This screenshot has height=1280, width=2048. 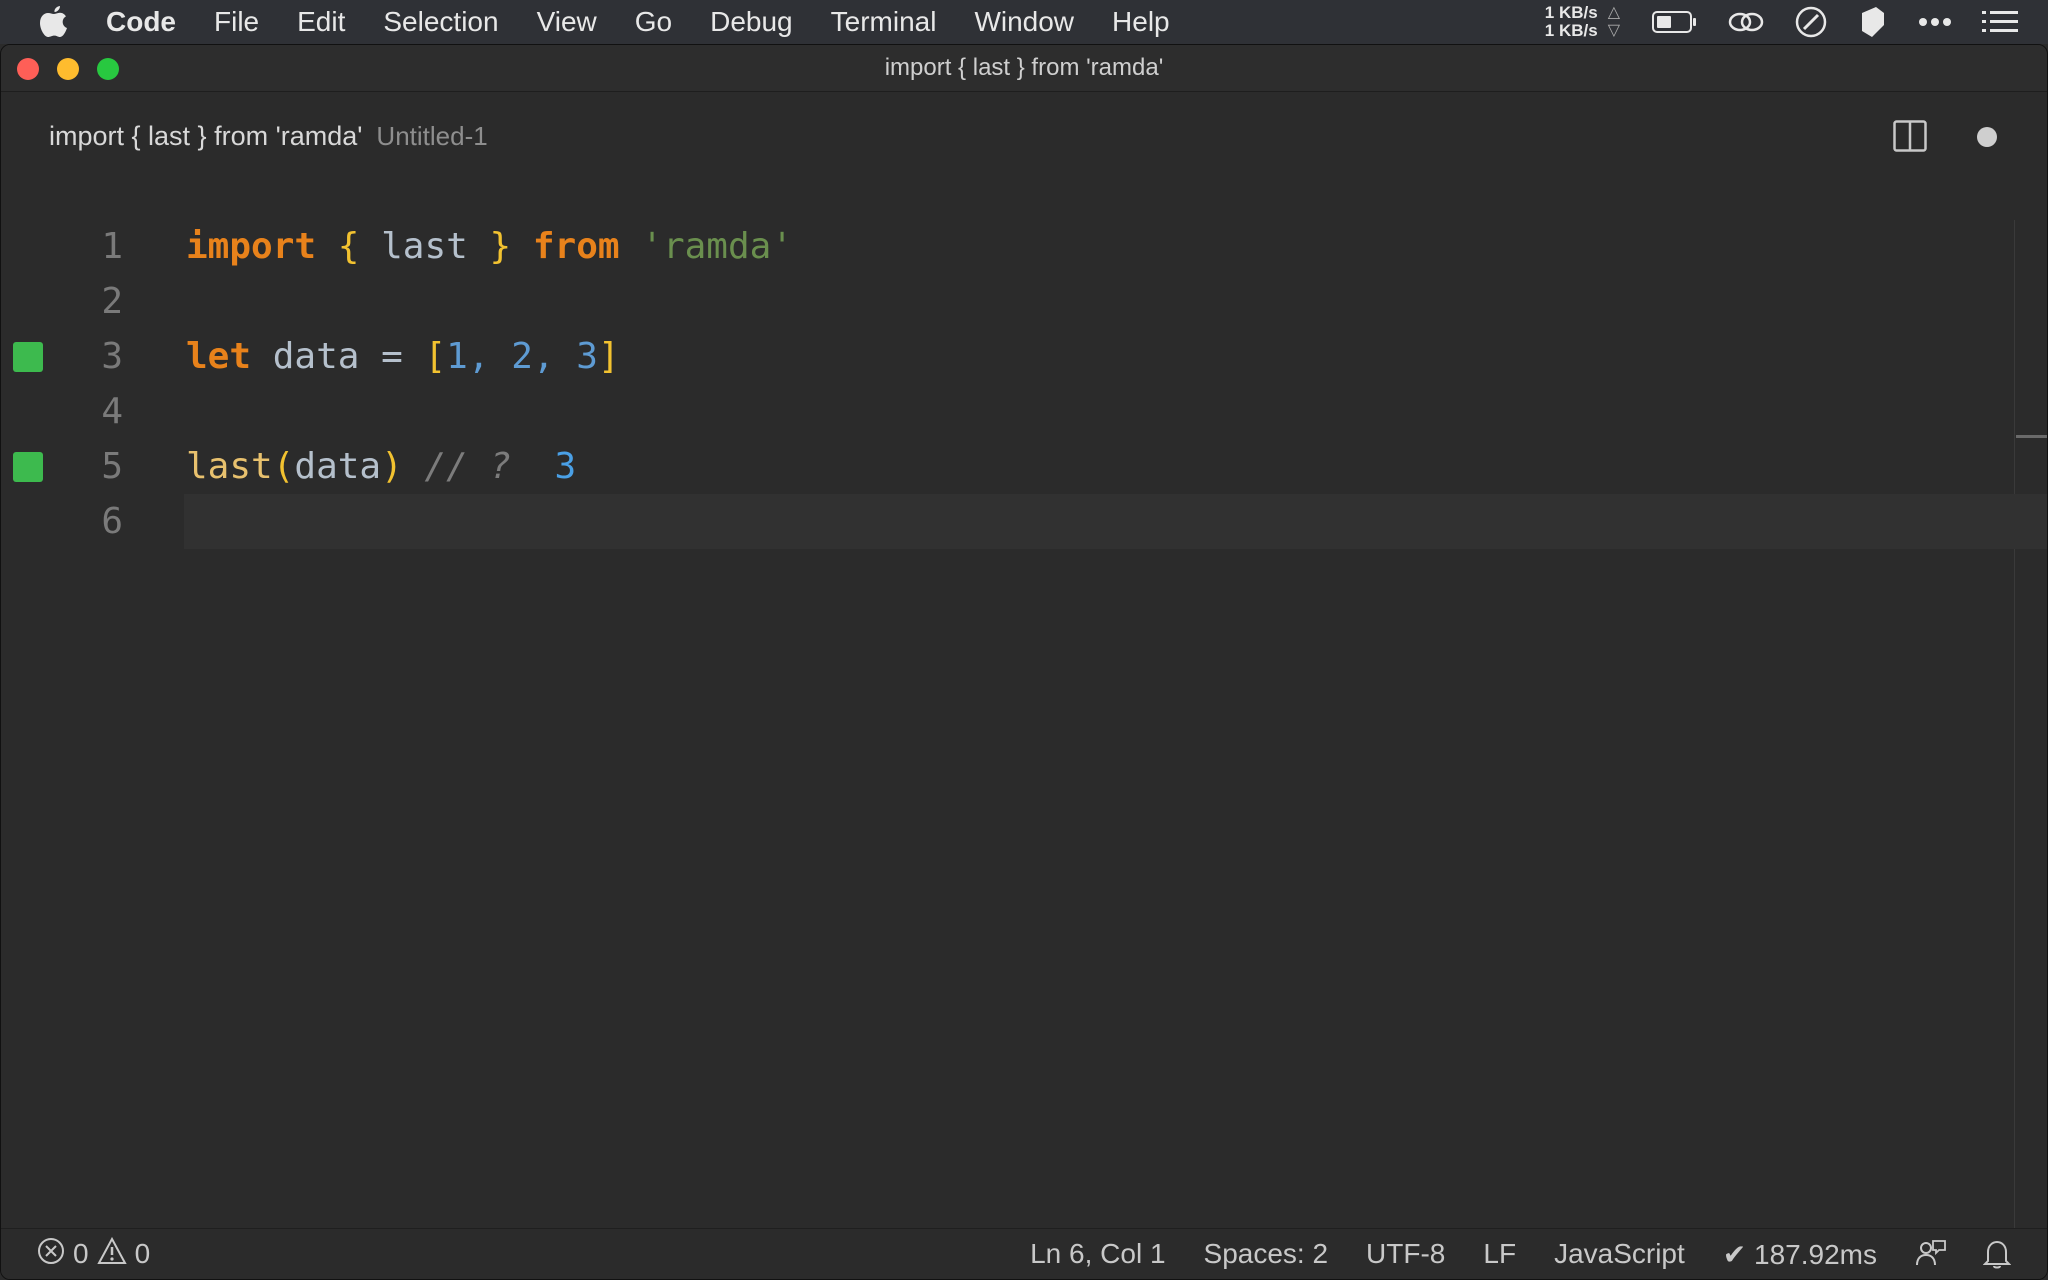 I want to click on code-line: 5 last(data) // ? 3, so click(x=1011, y=466).